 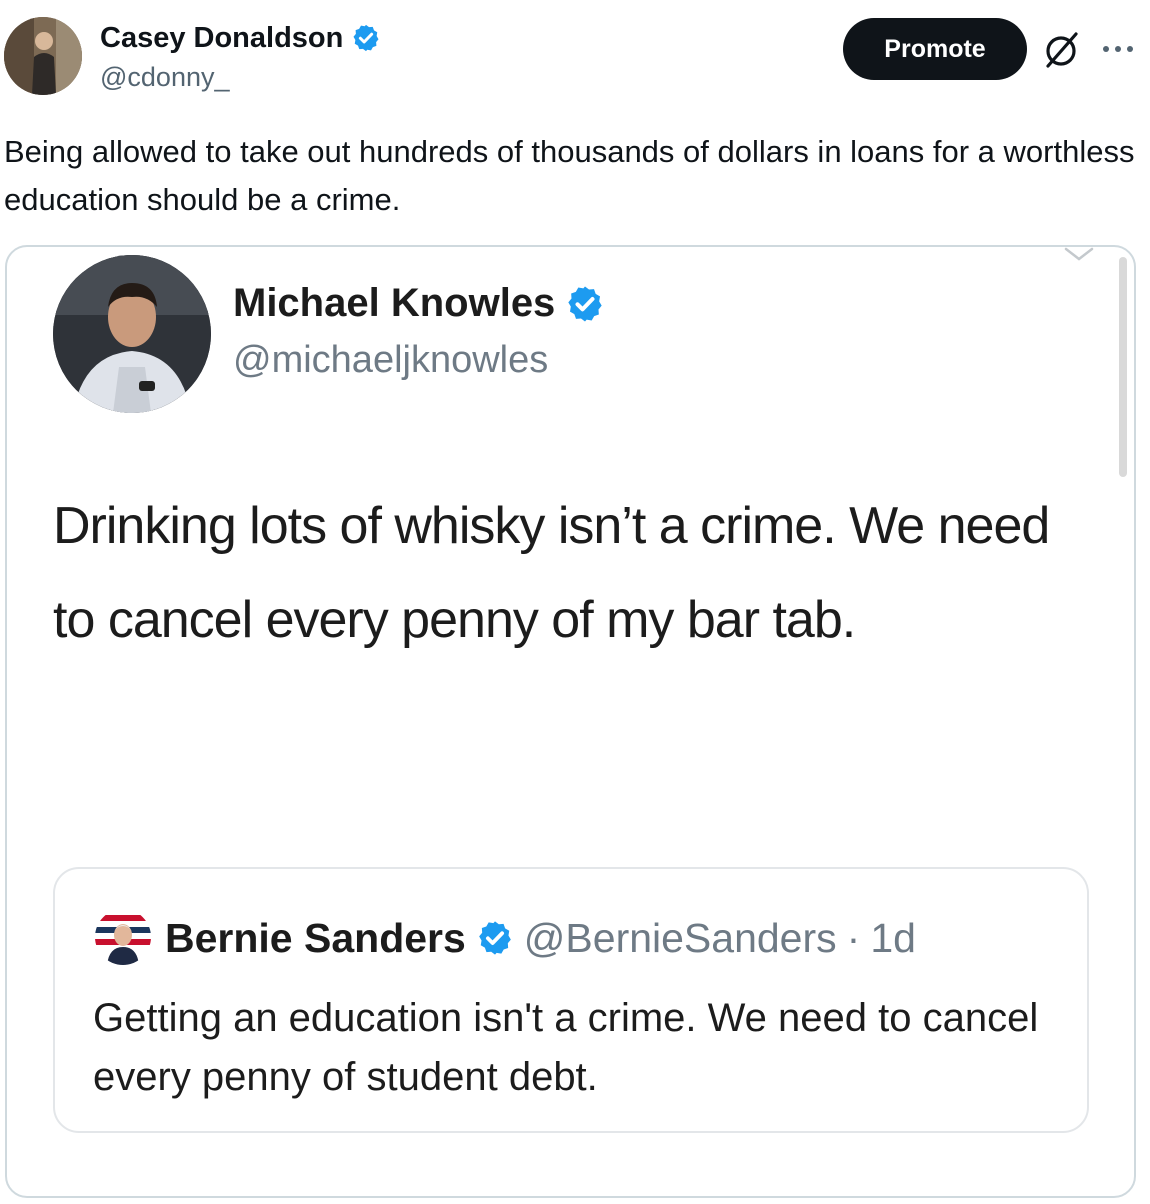 I want to click on nested-author-avatar, so click(x=123, y=937).